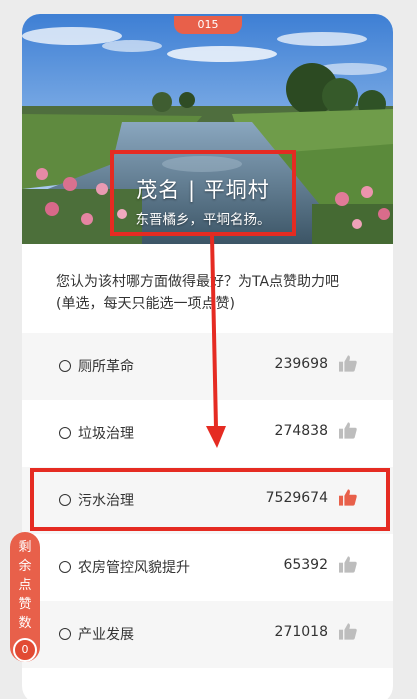  Describe the element at coordinates (207, 634) in the screenshot. I see `vote-option-industry: 产业发展 271018` at that location.